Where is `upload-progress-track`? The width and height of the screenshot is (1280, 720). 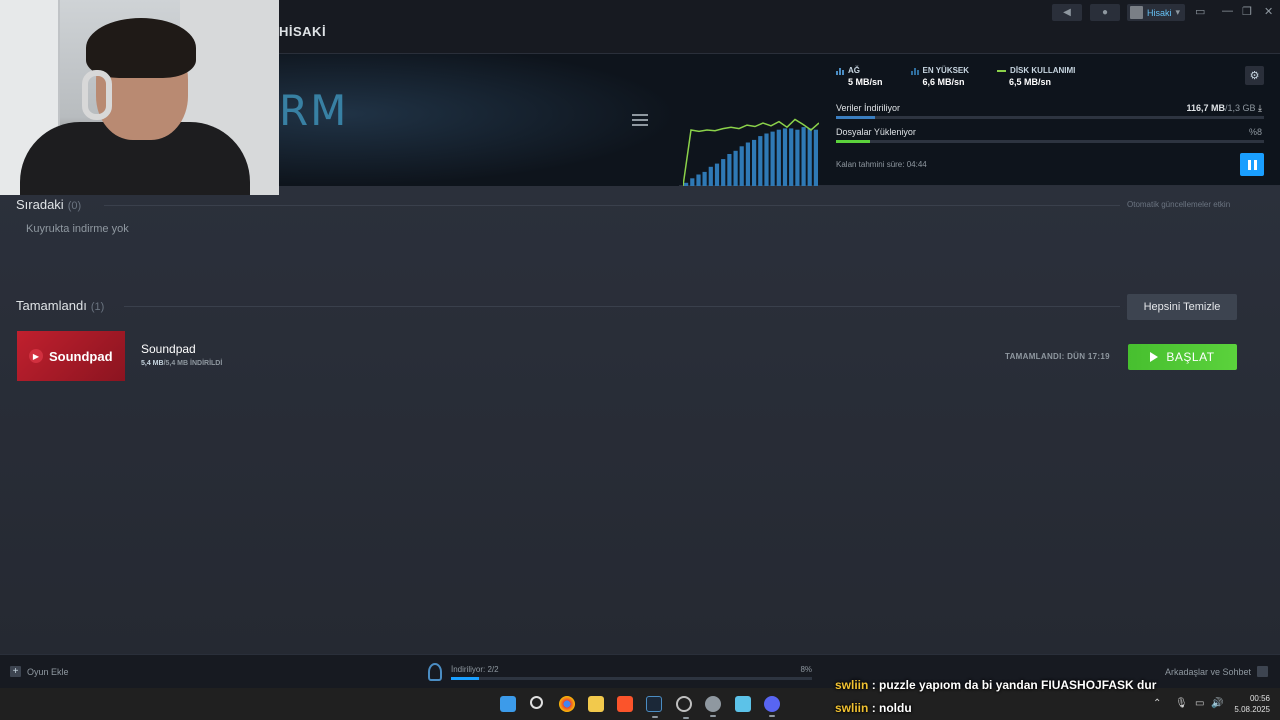
upload-progress-track is located at coordinates (1050, 141).